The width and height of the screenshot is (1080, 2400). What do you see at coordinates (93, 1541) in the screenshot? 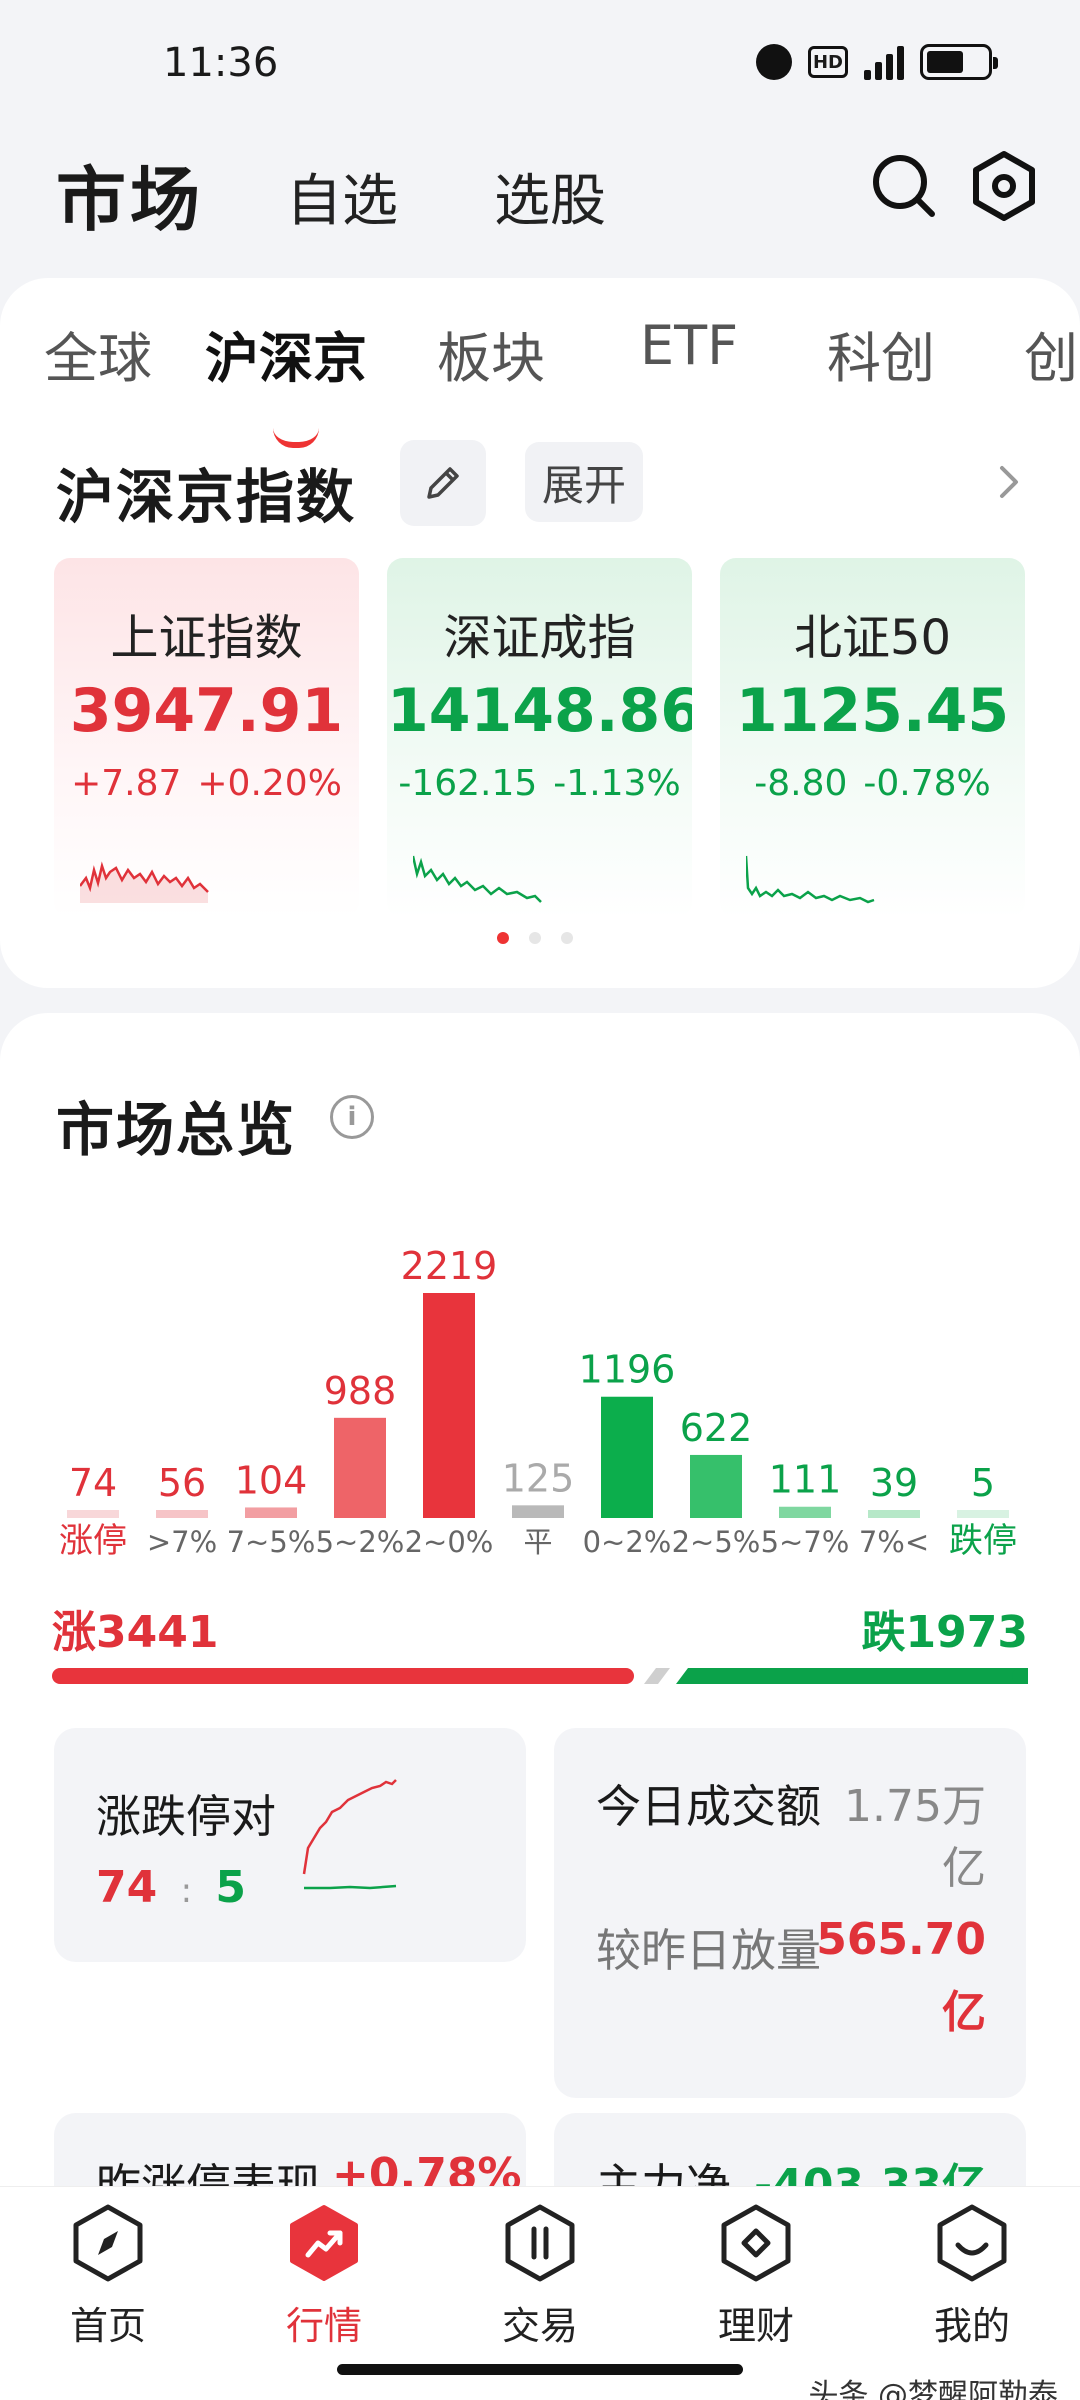
I see `bar-category-label: 涨停` at bounding box center [93, 1541].